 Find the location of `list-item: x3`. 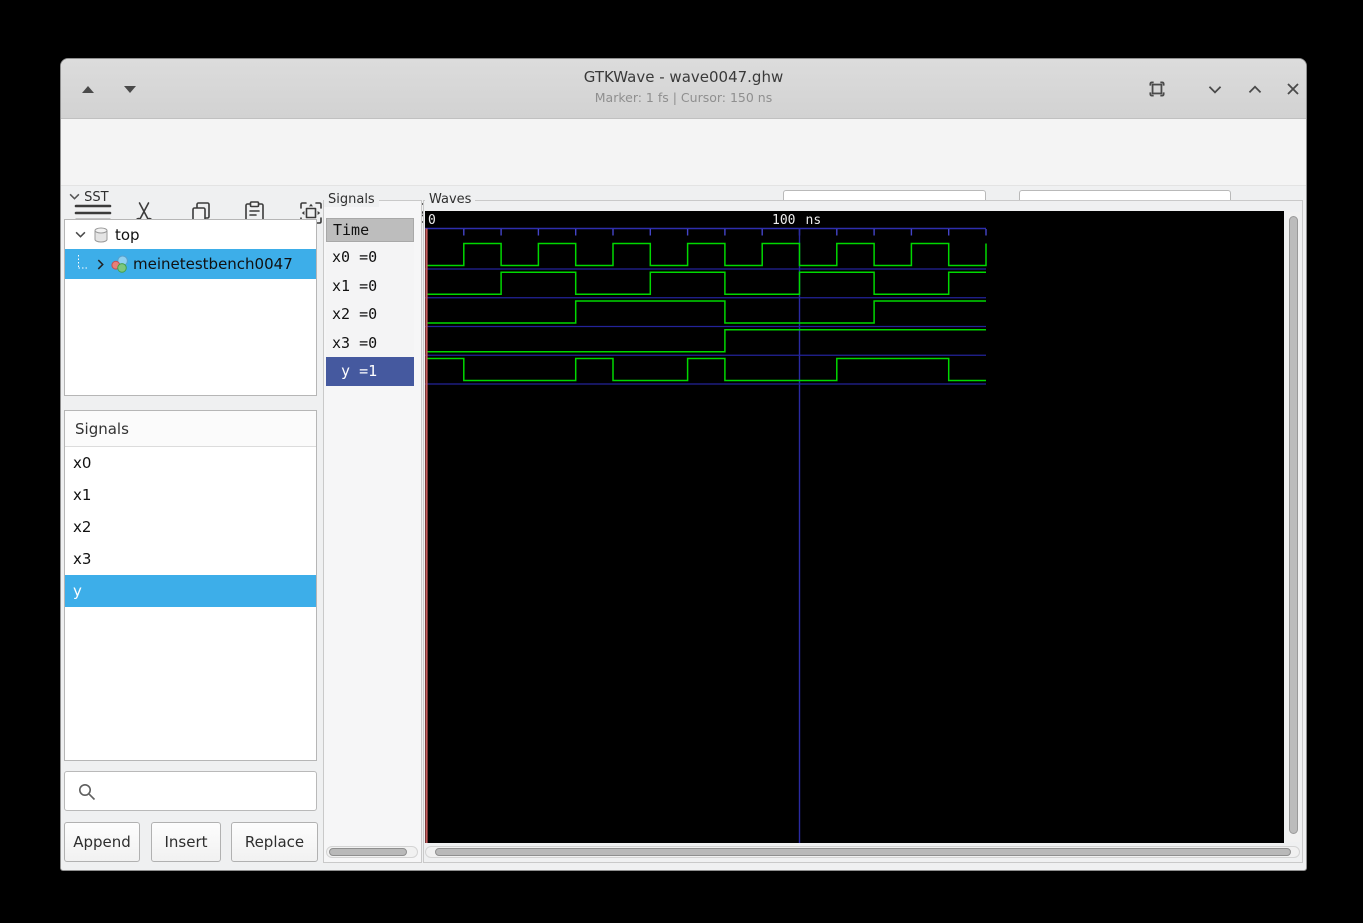

list-item: x3 is located at coordinates (190, 559).